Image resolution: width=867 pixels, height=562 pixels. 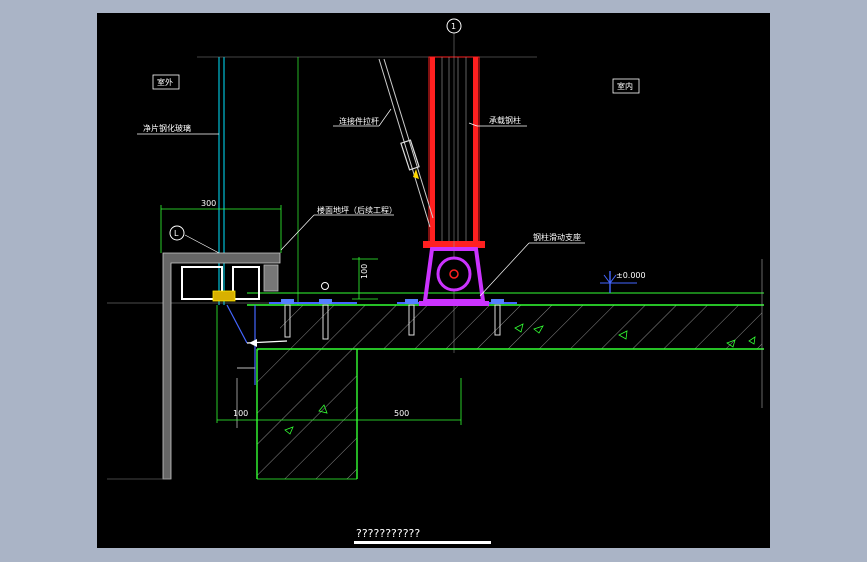 What do you see at coordinates (240, 413) in the screenshot?
I see `dim-100-bottom: 100` at bounding box center [240, 413].